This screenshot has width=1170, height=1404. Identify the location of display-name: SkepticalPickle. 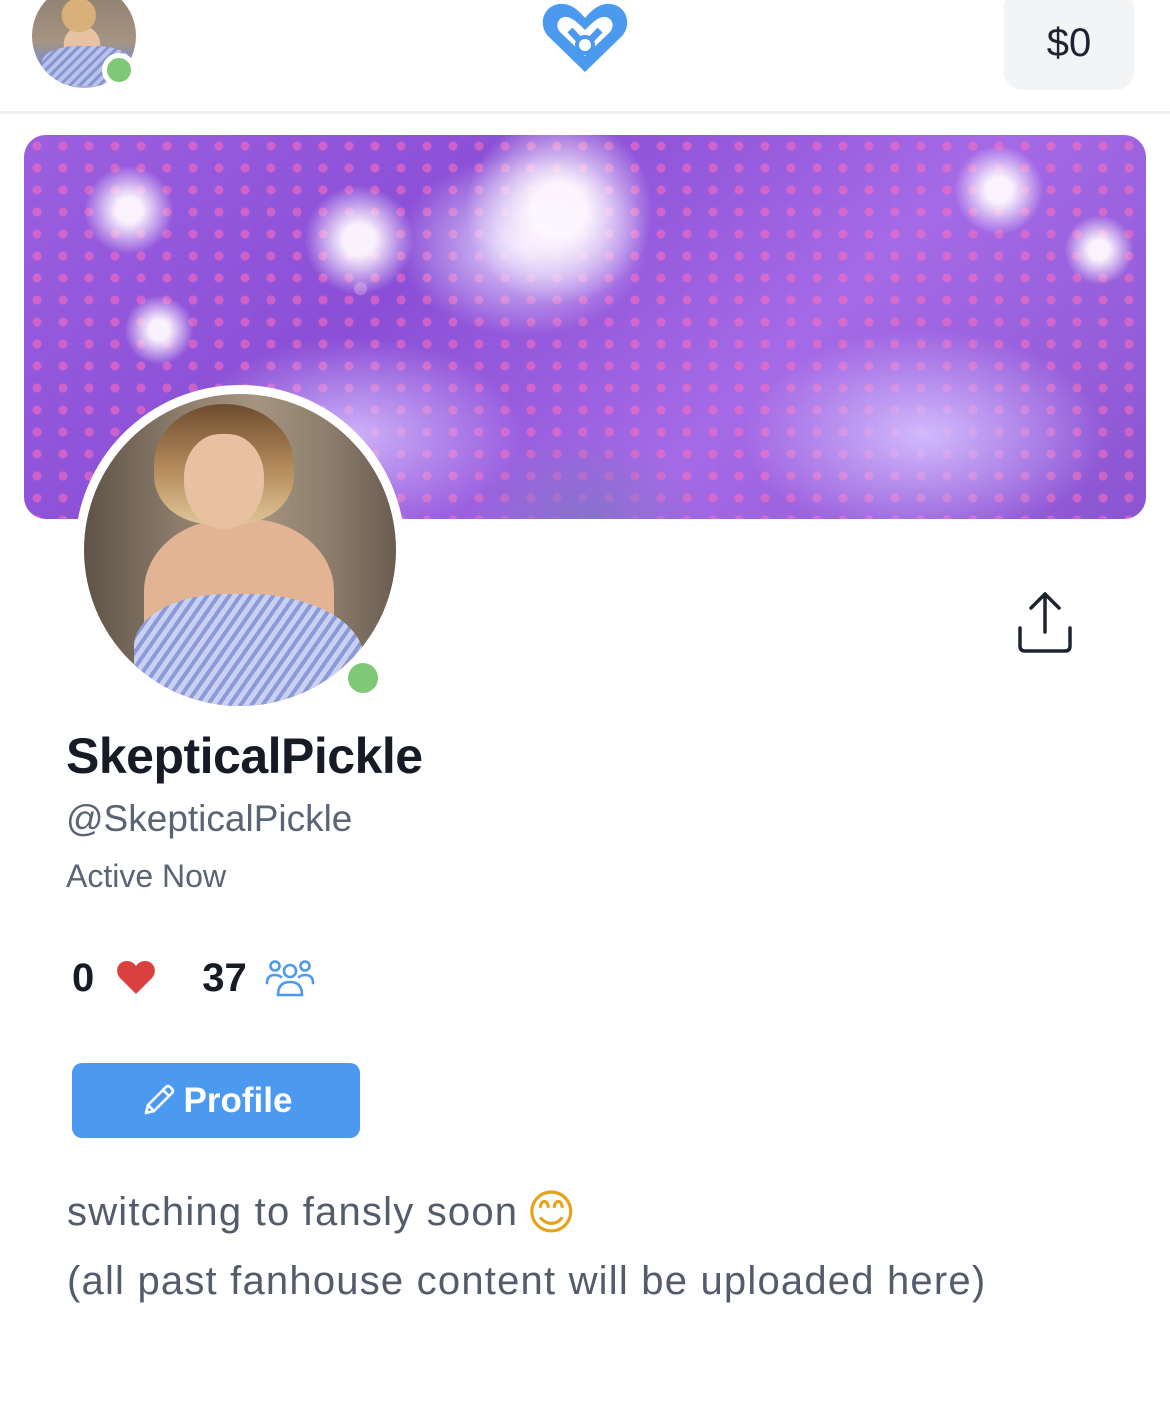
(244, 756).